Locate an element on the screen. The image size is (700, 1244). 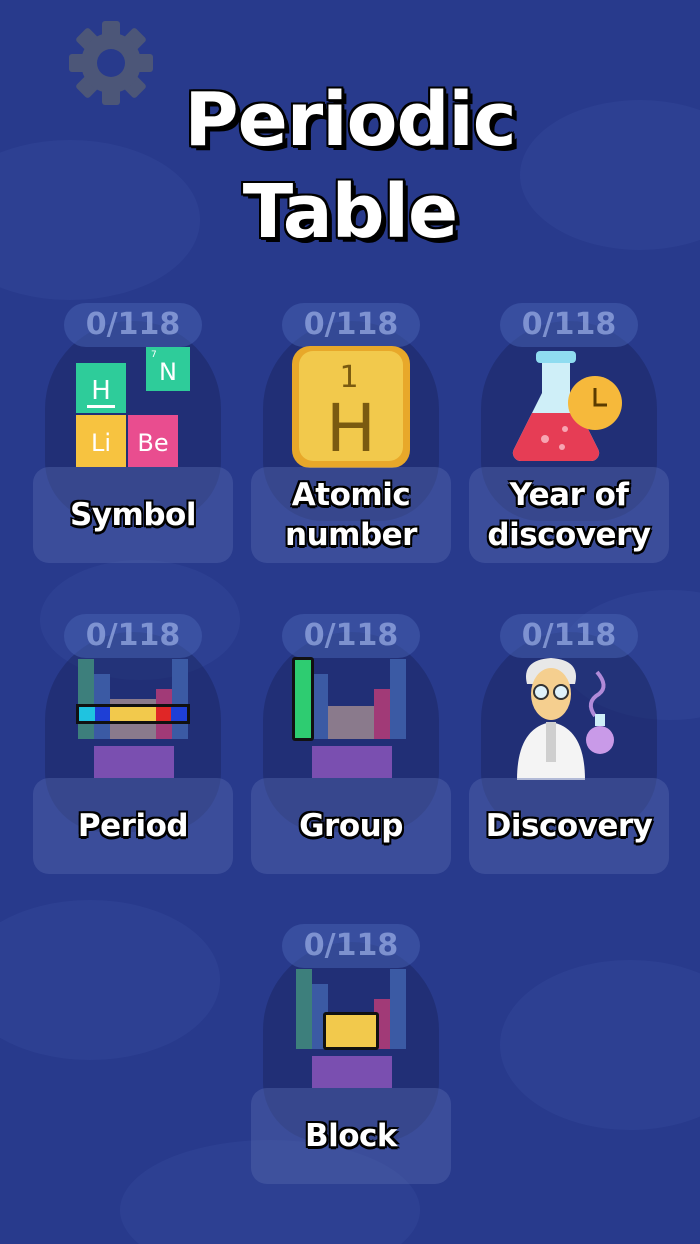
svg-text: Be is located at coordinates (152, 443).